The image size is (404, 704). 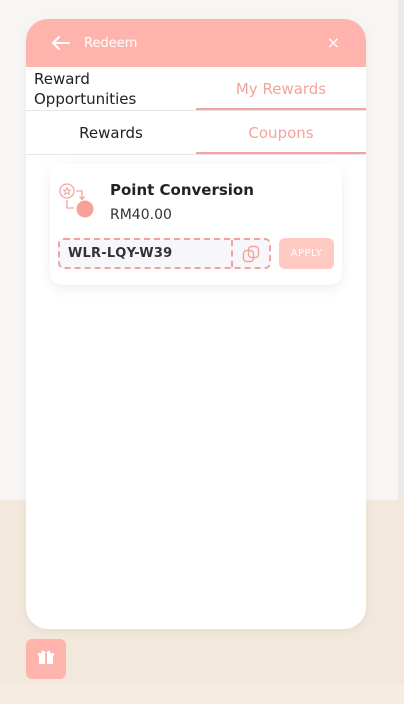 I want to click on coupon-code: WLR-LQY-W39, so click(x=145, y=253).